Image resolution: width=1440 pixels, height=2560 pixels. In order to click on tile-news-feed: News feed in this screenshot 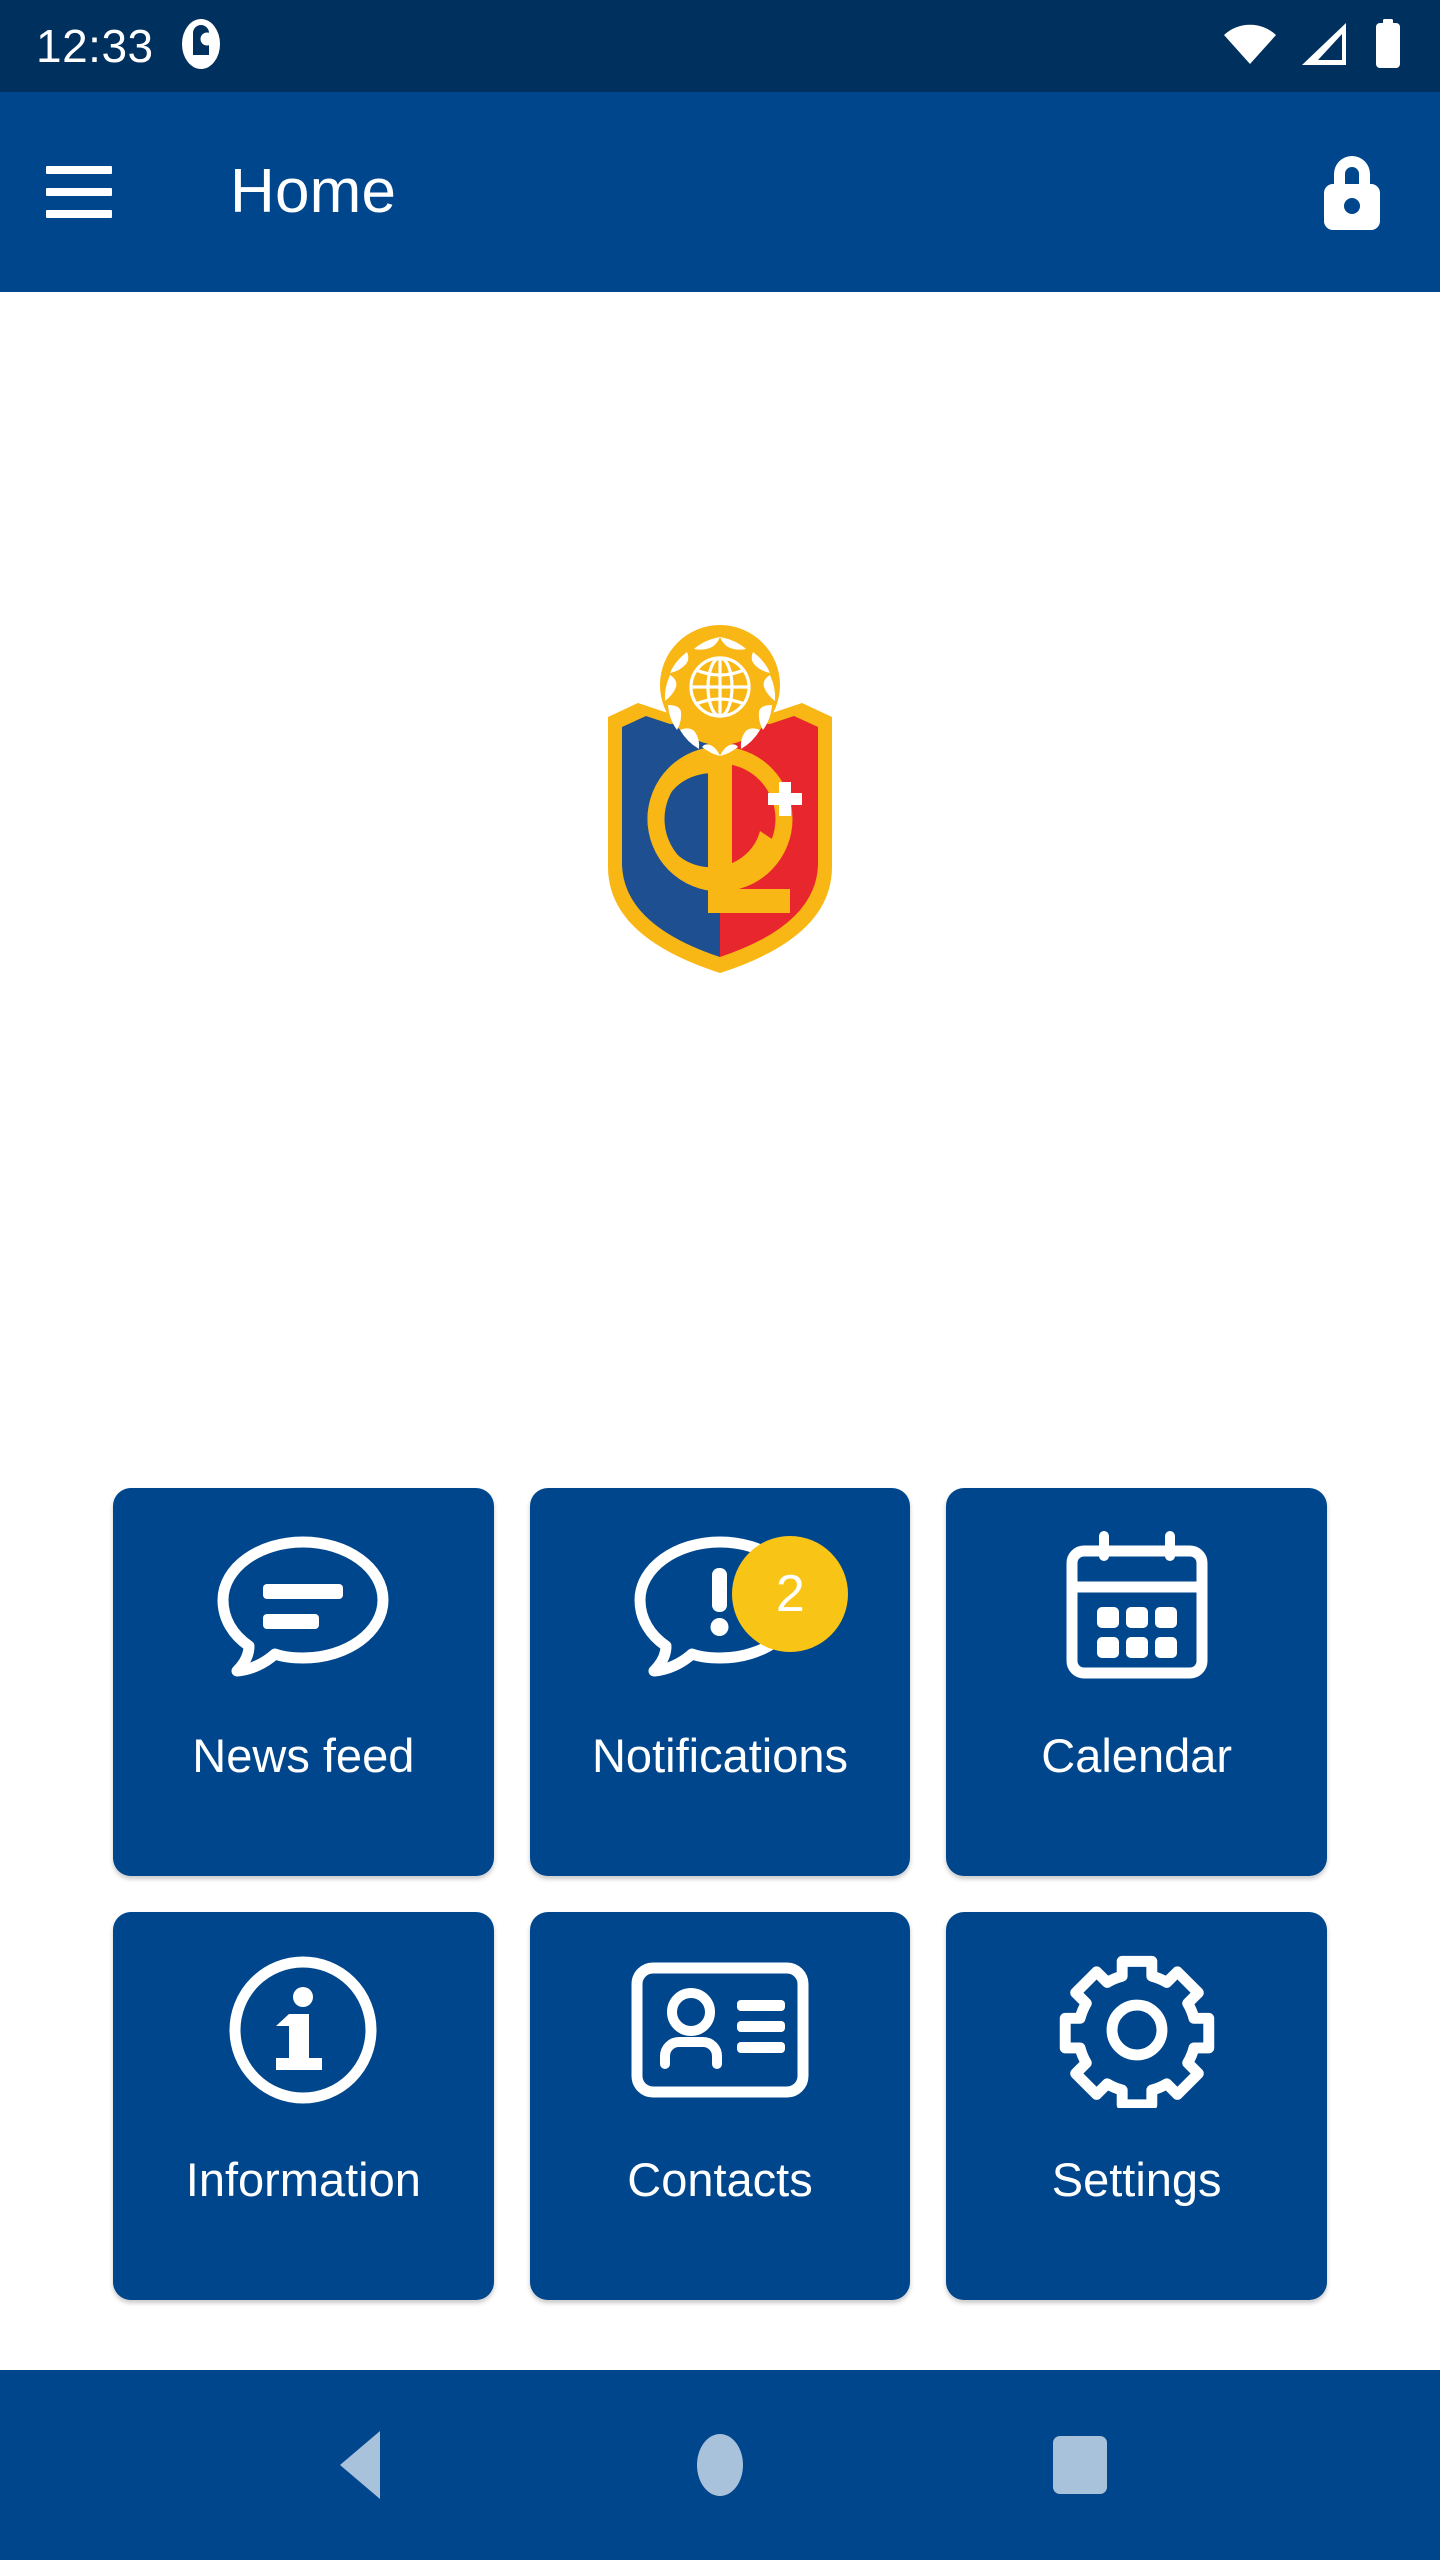, I will do `click(303, 1682)`.